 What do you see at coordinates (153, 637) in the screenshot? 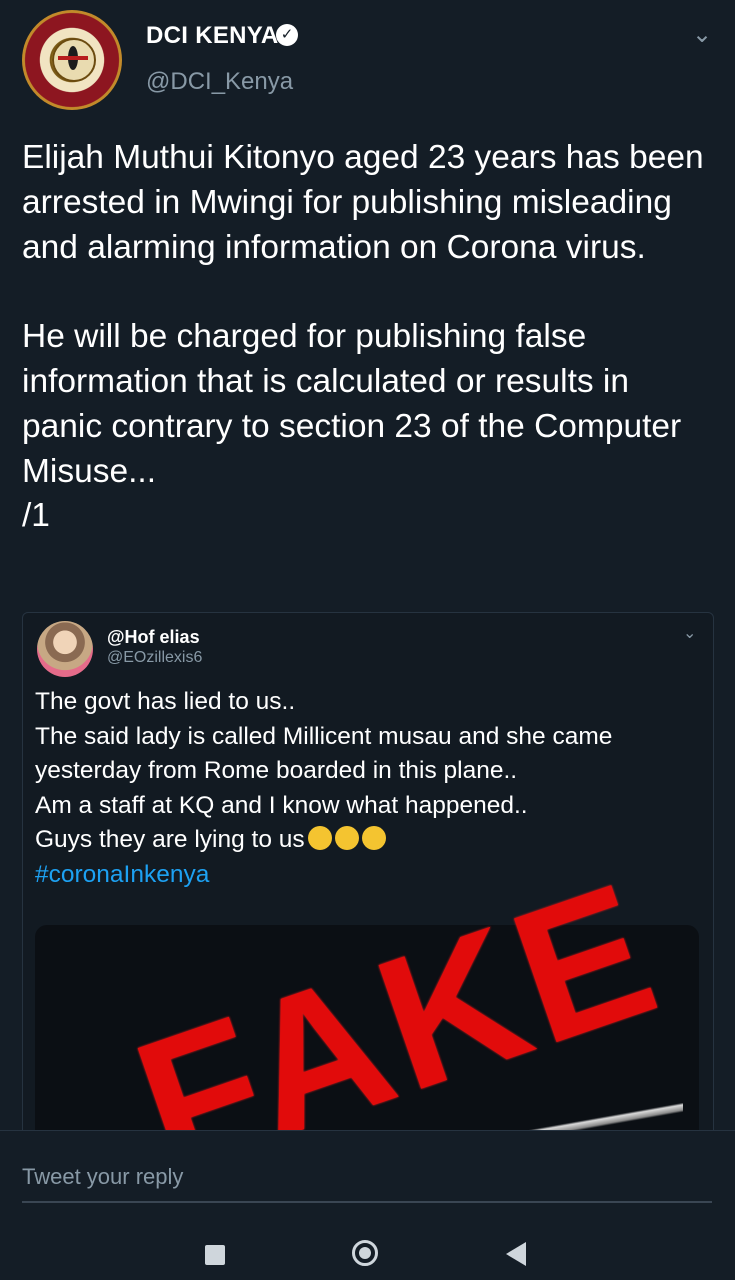
I see `quoted-author-name: @Hof elias` at bounding box center [153, 637].